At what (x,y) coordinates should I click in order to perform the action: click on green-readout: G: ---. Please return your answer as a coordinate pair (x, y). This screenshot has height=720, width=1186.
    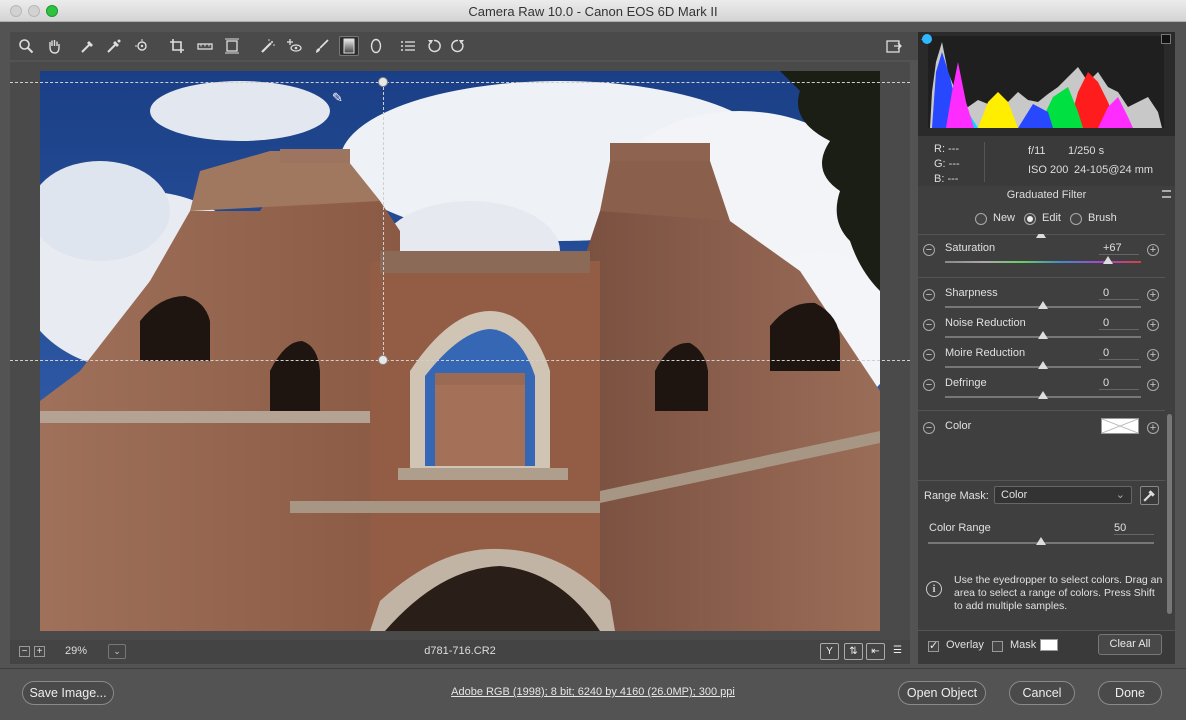
    Looking at the image, I should click on (947, 164).